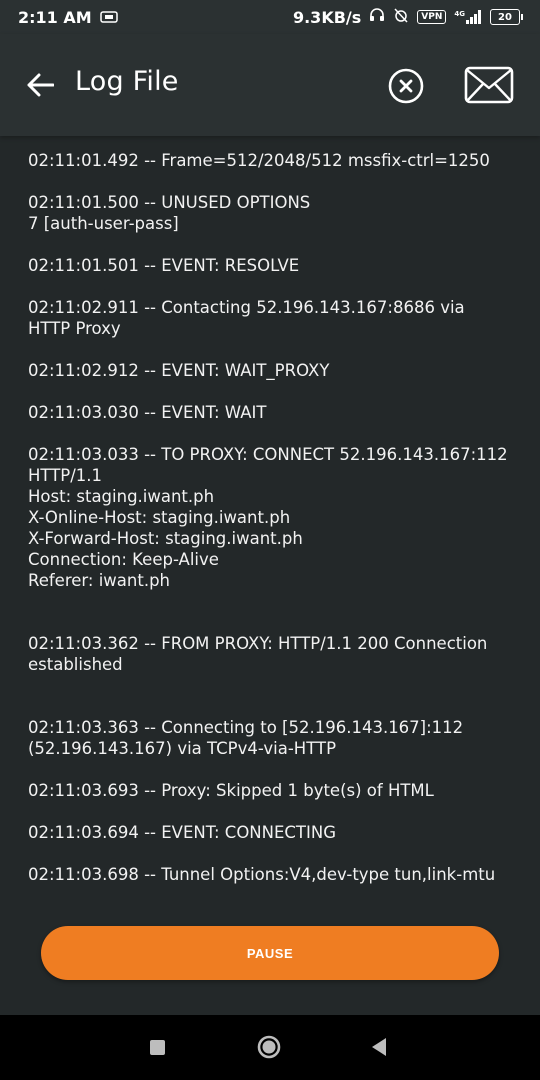 This screenshot has width=540, height=1080. I want to click on nav-back-icon, so click(379, 1047).